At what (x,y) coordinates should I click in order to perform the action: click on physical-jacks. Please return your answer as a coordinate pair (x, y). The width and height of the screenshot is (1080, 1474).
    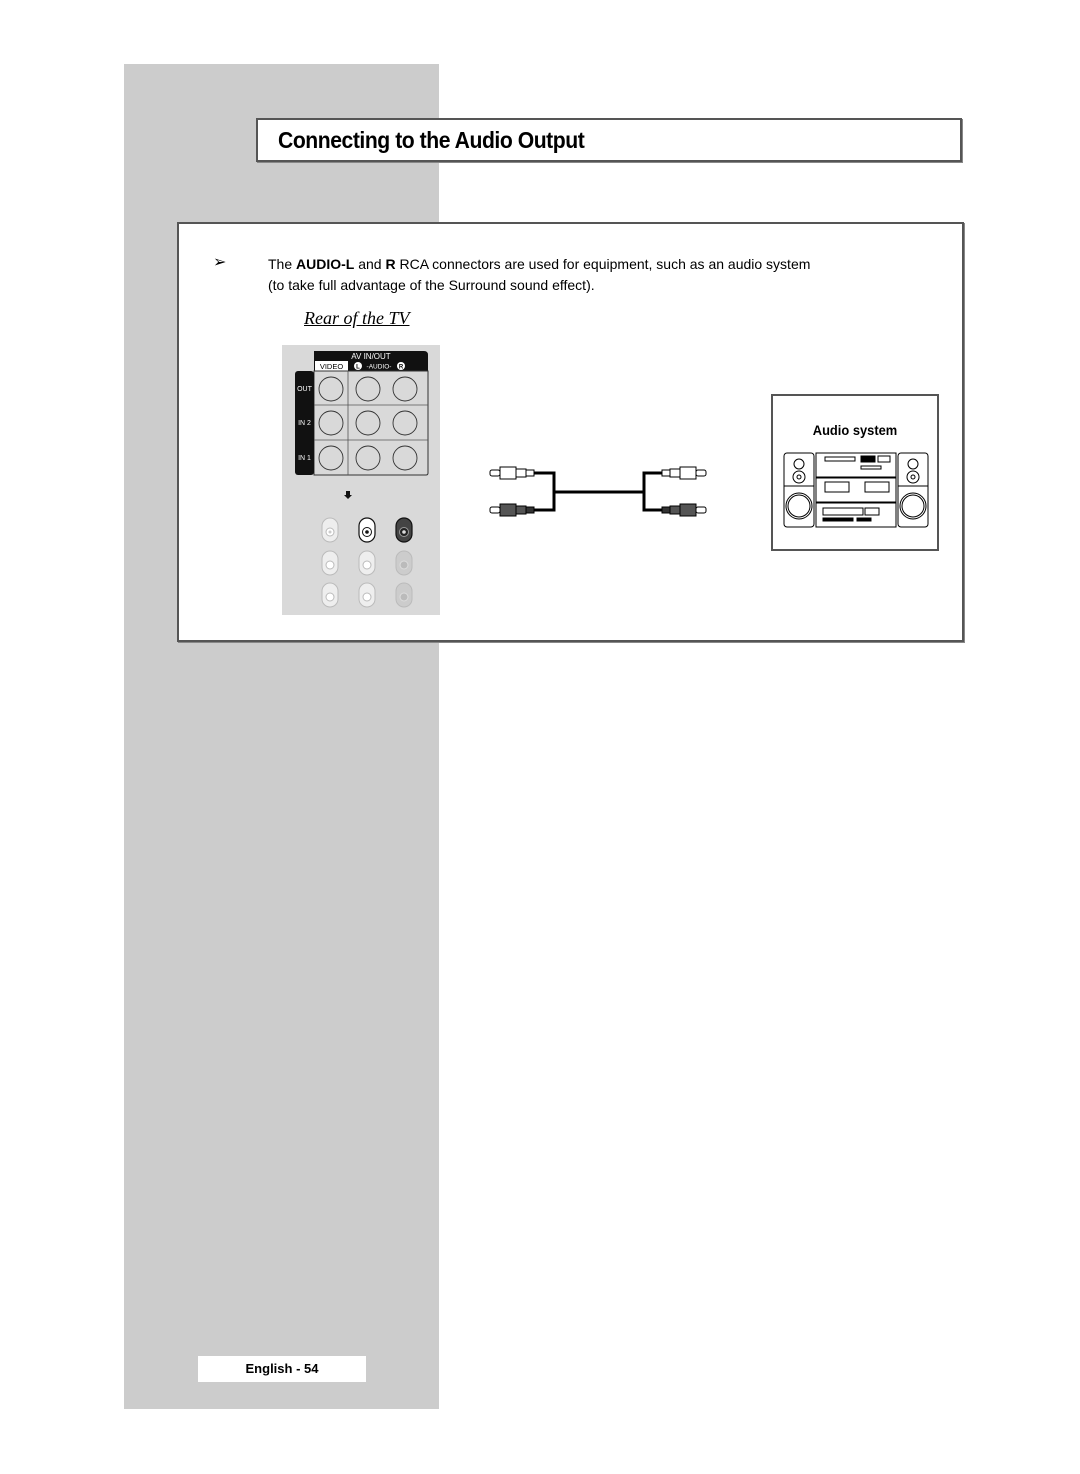
    Looking at the image, I should click on (367, 562).